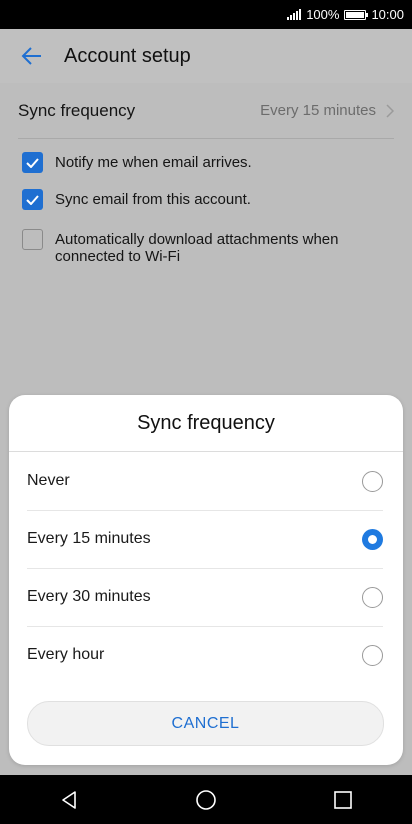 The image size is (412, 824). I want to click on navigation-bar, so click(206, 799).